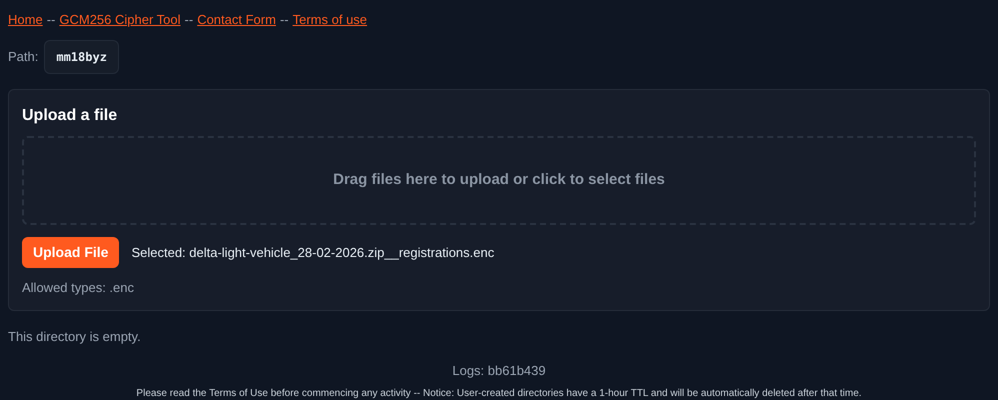 The height and width of the screenshot is (400, 998). I want to click on nav-link: GCM256 Cipher Tool, so click(120, 20).